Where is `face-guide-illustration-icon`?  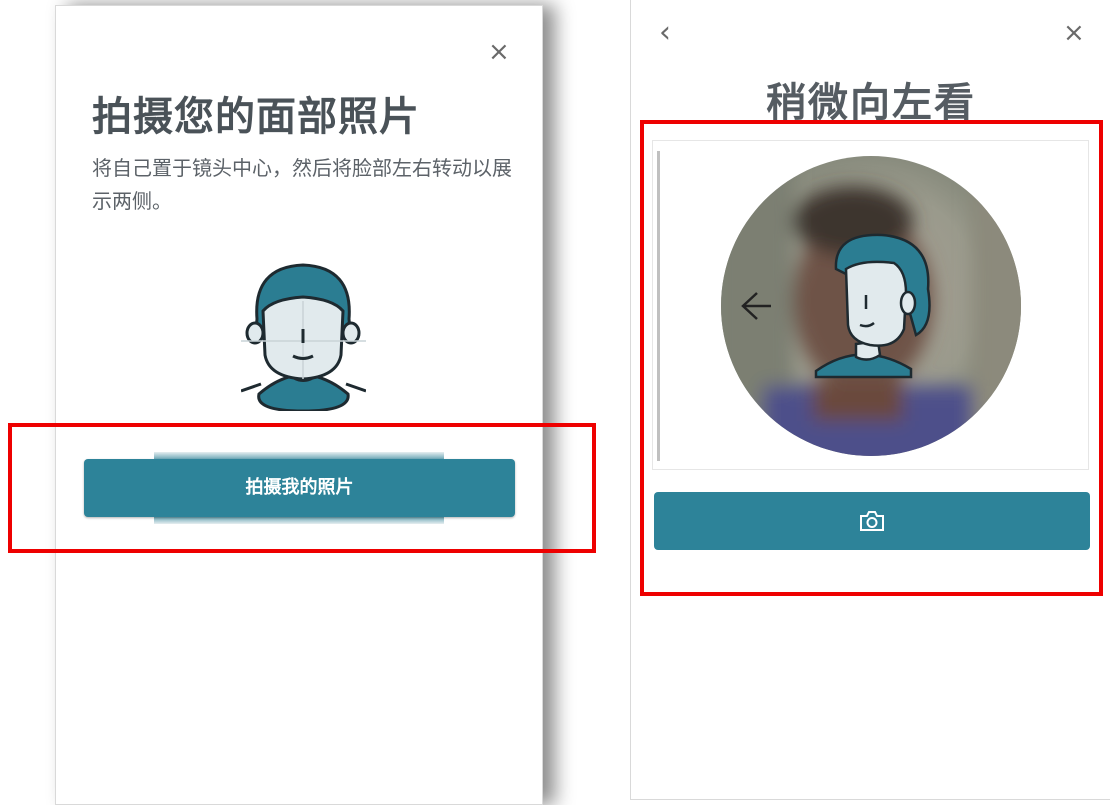
face-guide-illustration-icon is located at coordinates (303, 337).